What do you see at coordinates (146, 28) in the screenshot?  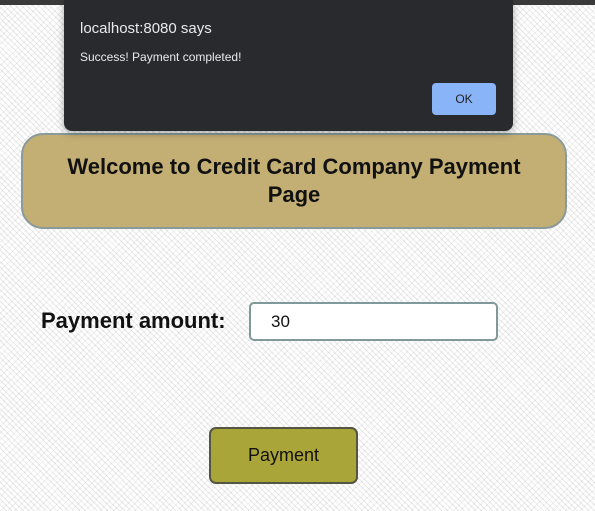 I see `alert-origin-text: localhost:8080 says` at bounding box center [146, 28].